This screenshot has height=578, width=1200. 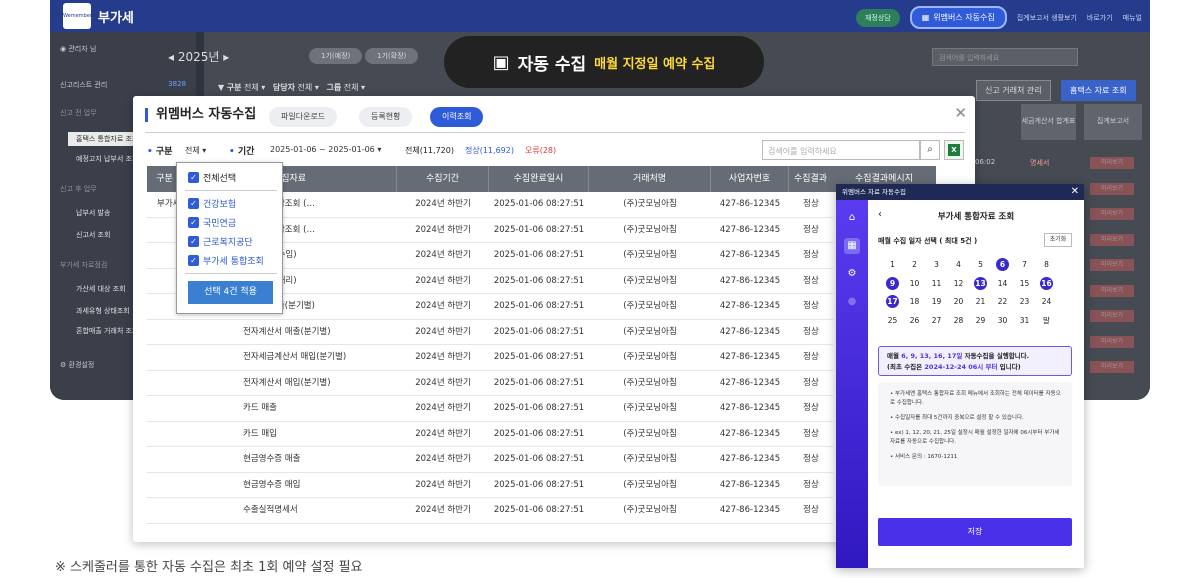 What do you see at coordinates (78, 189) in the screenshot?
I see `sidebar-section-post: 신고 후 업무` at bounding box center [78, 189].